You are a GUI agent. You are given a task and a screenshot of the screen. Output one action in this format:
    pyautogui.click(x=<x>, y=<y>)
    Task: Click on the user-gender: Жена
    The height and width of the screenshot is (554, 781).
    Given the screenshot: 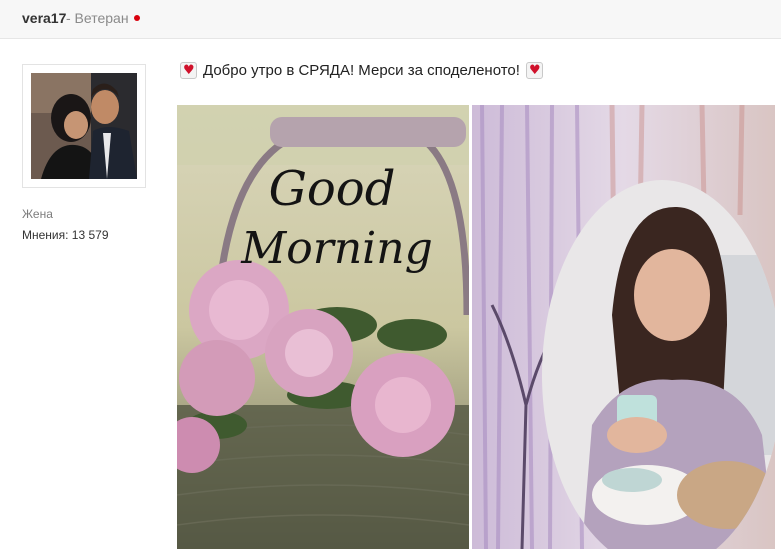 What is the action you would take?
    pyautogui.click(x=37, y=214)
    